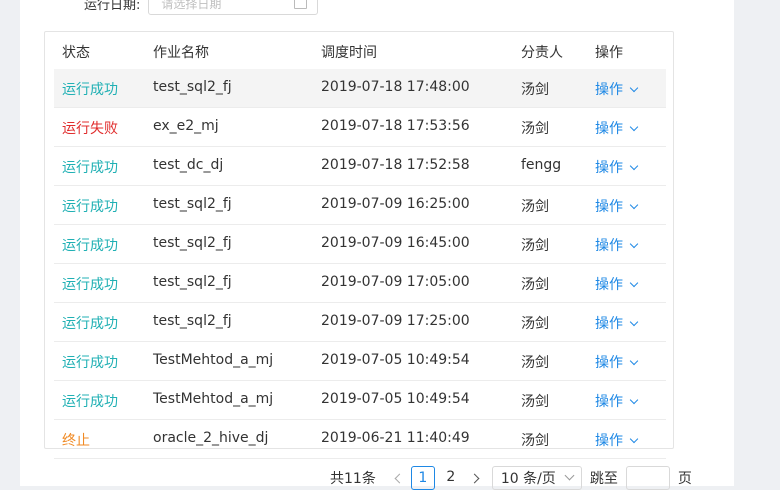 Image resolution: width=780 pixels, height=490 pixels. I want to click on table-row: 运行成功 test_dc_dj 2019-07-18 17:52:58 fengg 操作, so click(360, 166).